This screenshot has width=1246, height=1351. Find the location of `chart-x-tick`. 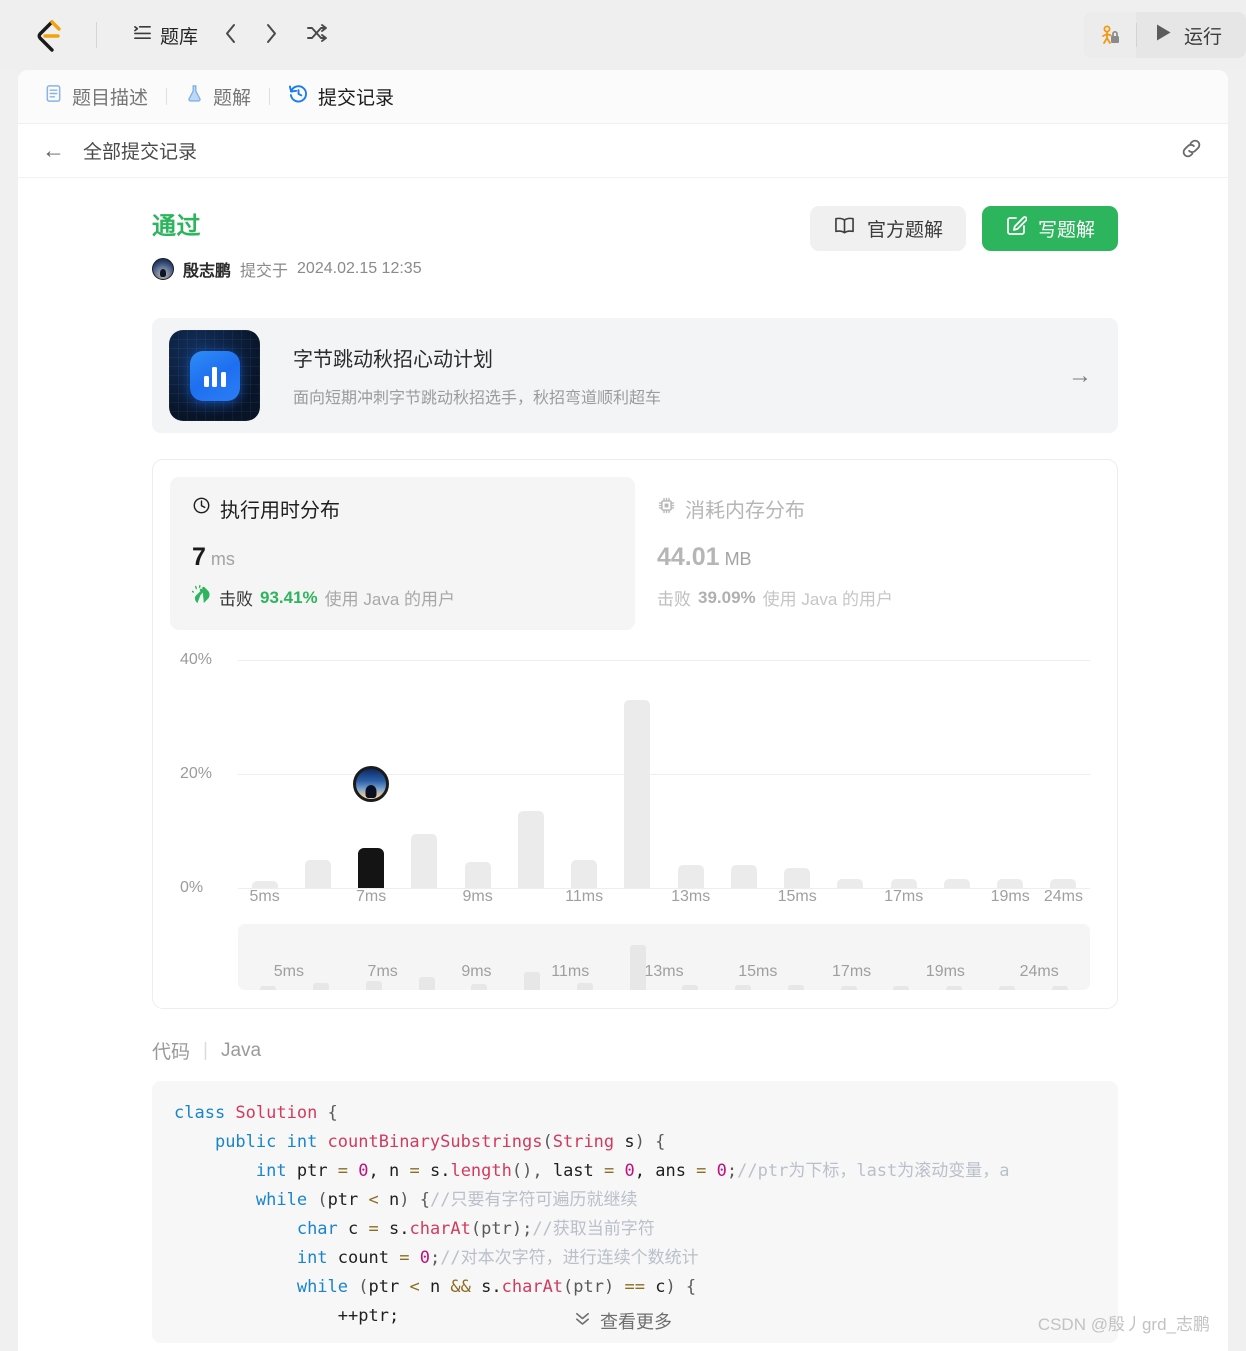

chart-x-tick is located at coordinates (530, 897).